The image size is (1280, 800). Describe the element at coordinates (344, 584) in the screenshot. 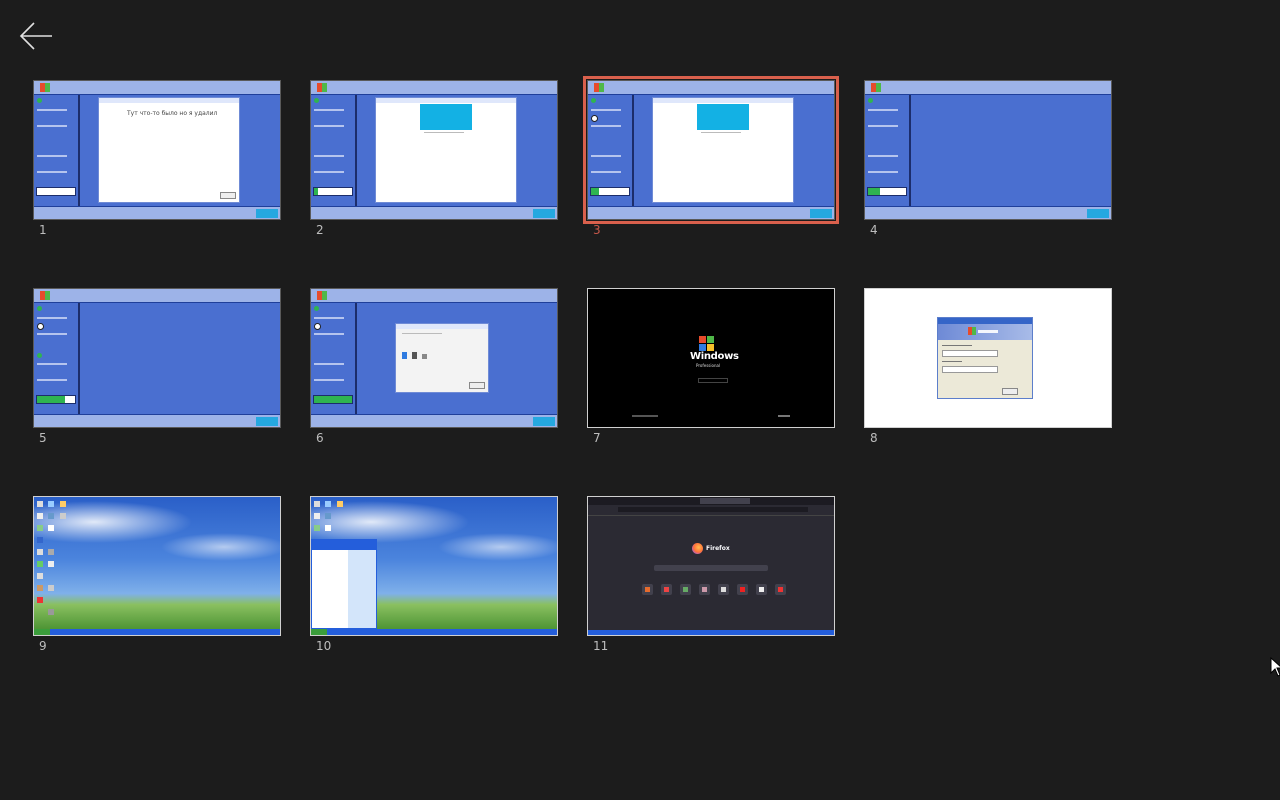

I see `start-menu` at that location.